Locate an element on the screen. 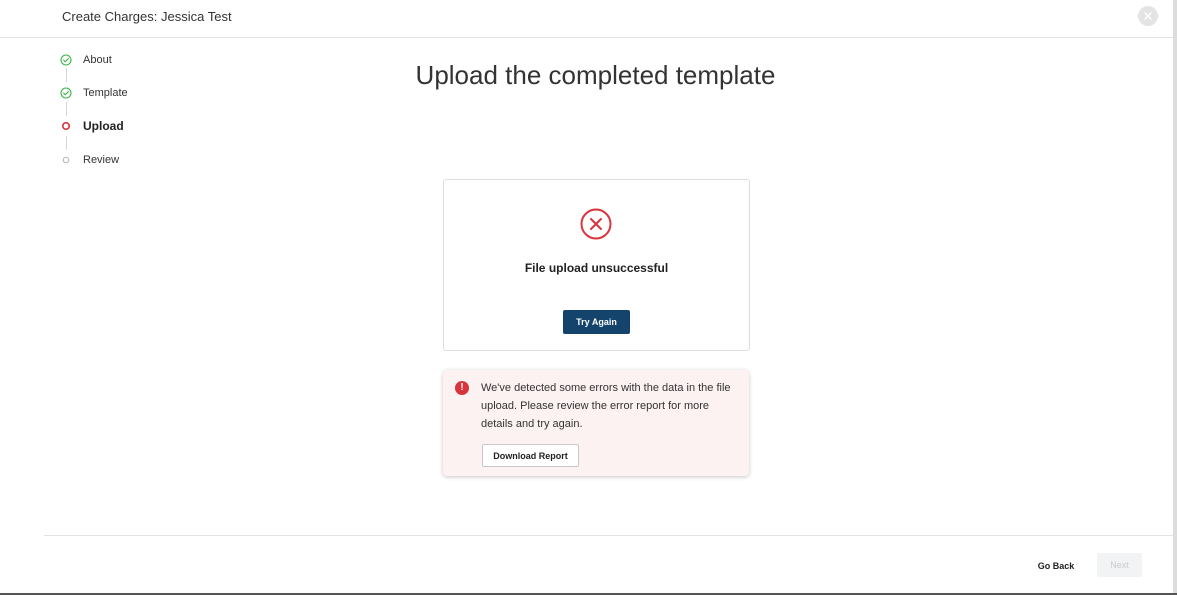  close-button is located at coordinates (1148, 16).